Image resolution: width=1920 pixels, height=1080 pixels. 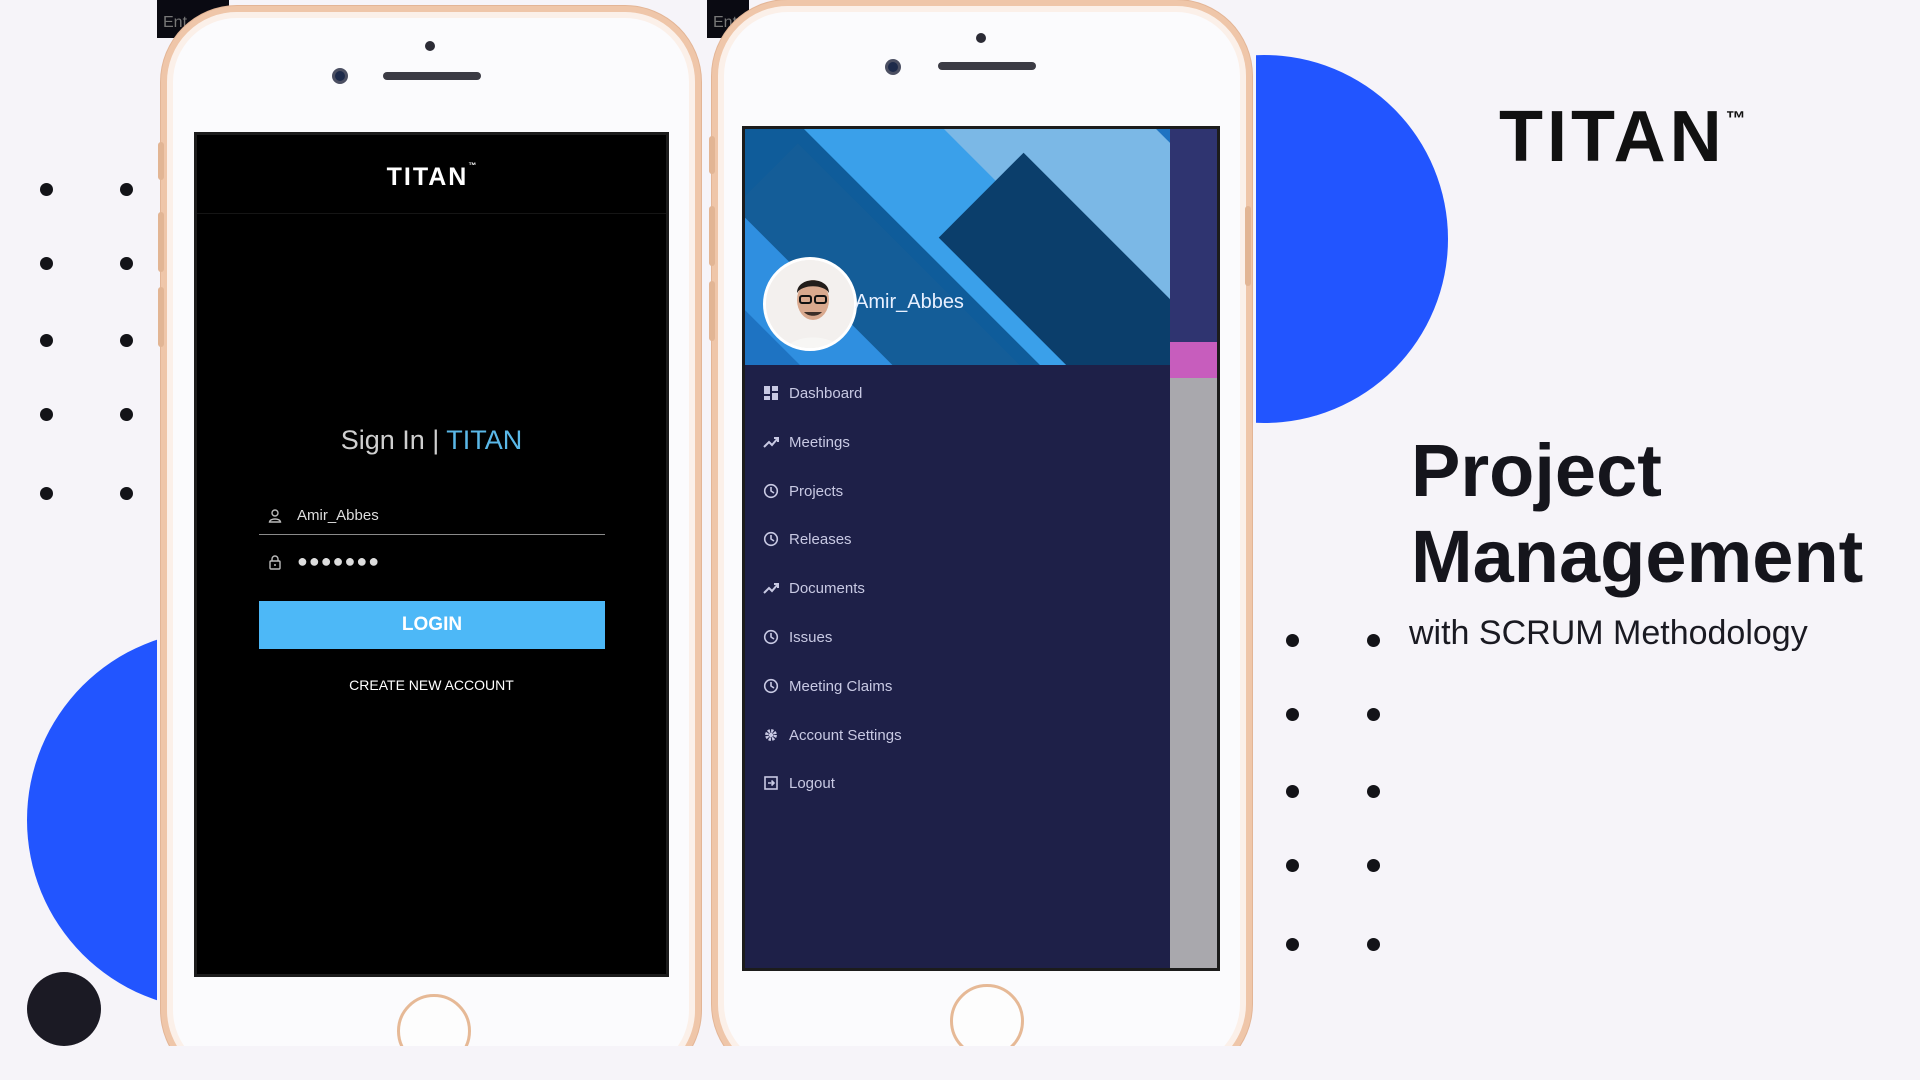 What do you see at coordinates (64, 1009) in the screenshot?
I see `decorative-dark-dot` at bounding box center [64, 1009].